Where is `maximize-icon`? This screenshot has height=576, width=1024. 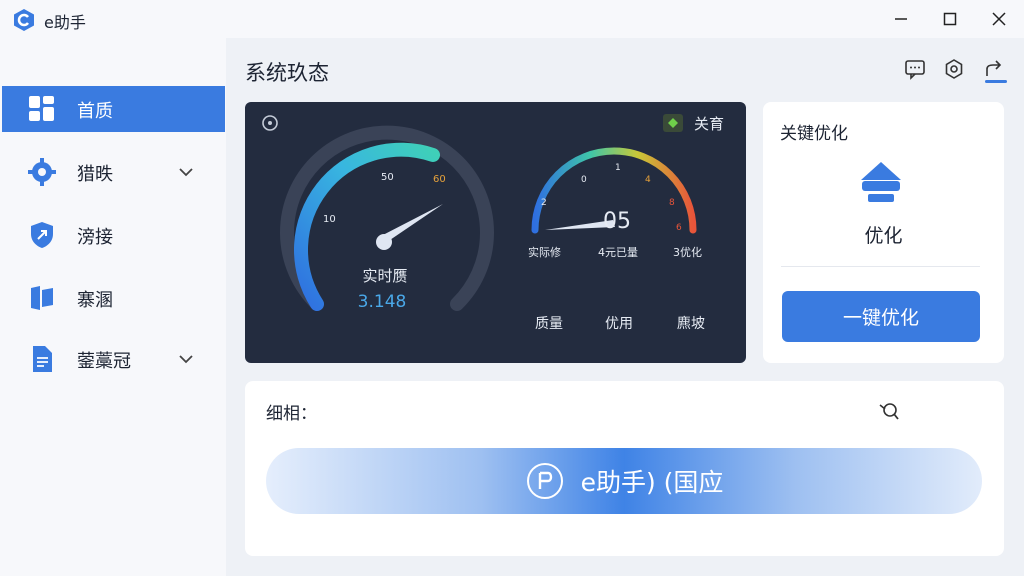
maximize-icon is located at coordinates (950, 19).